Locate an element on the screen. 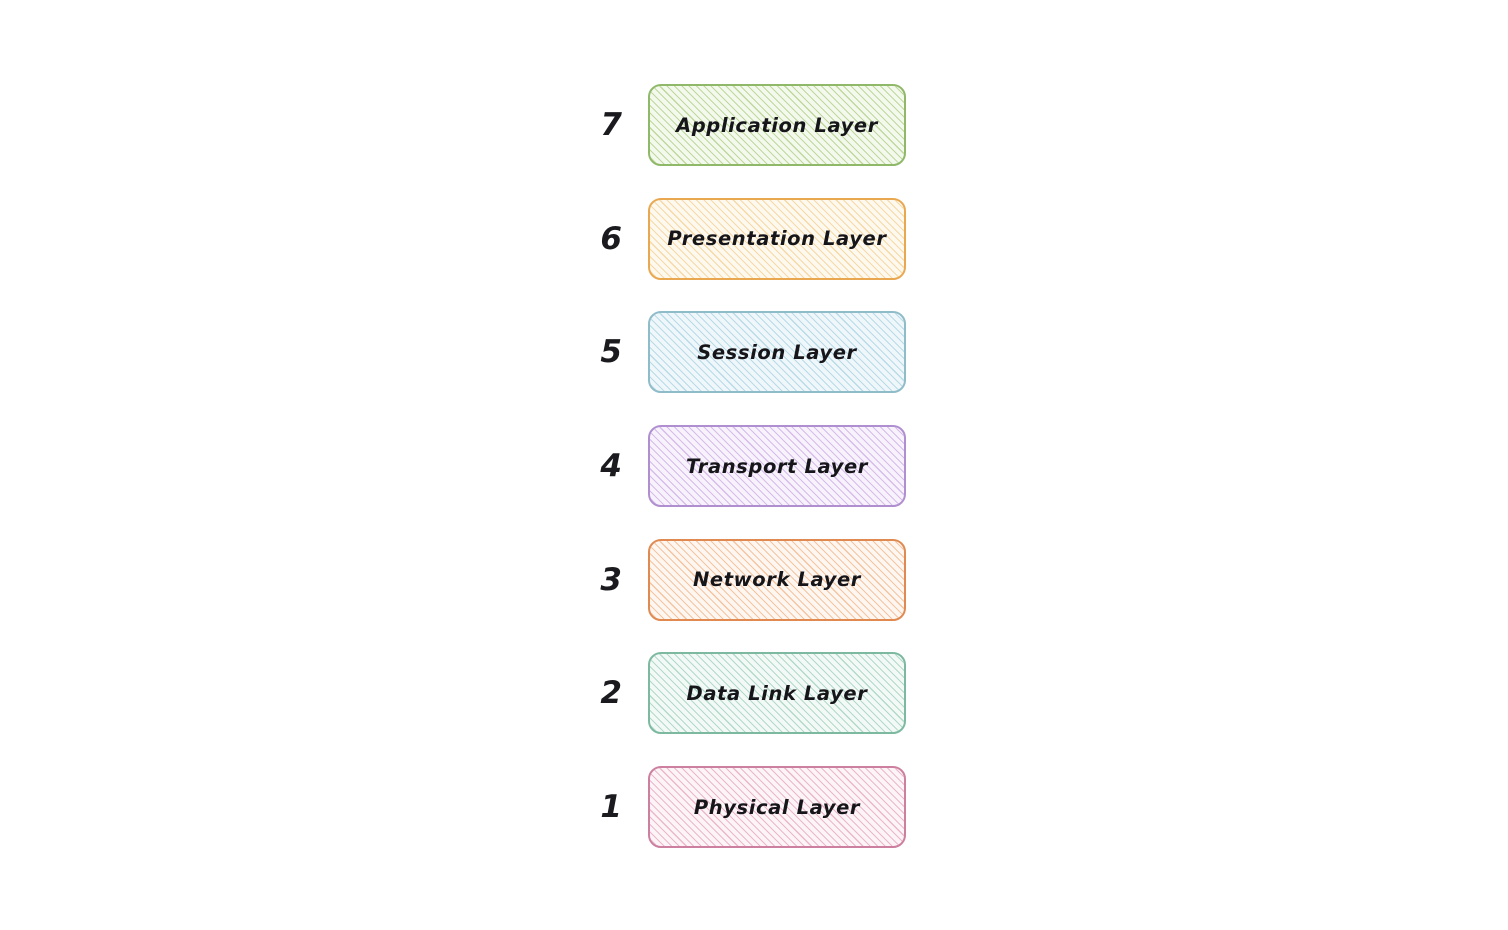  osi-layer-row-4: 4 Transport Layer is located at coordinates (756, 466).